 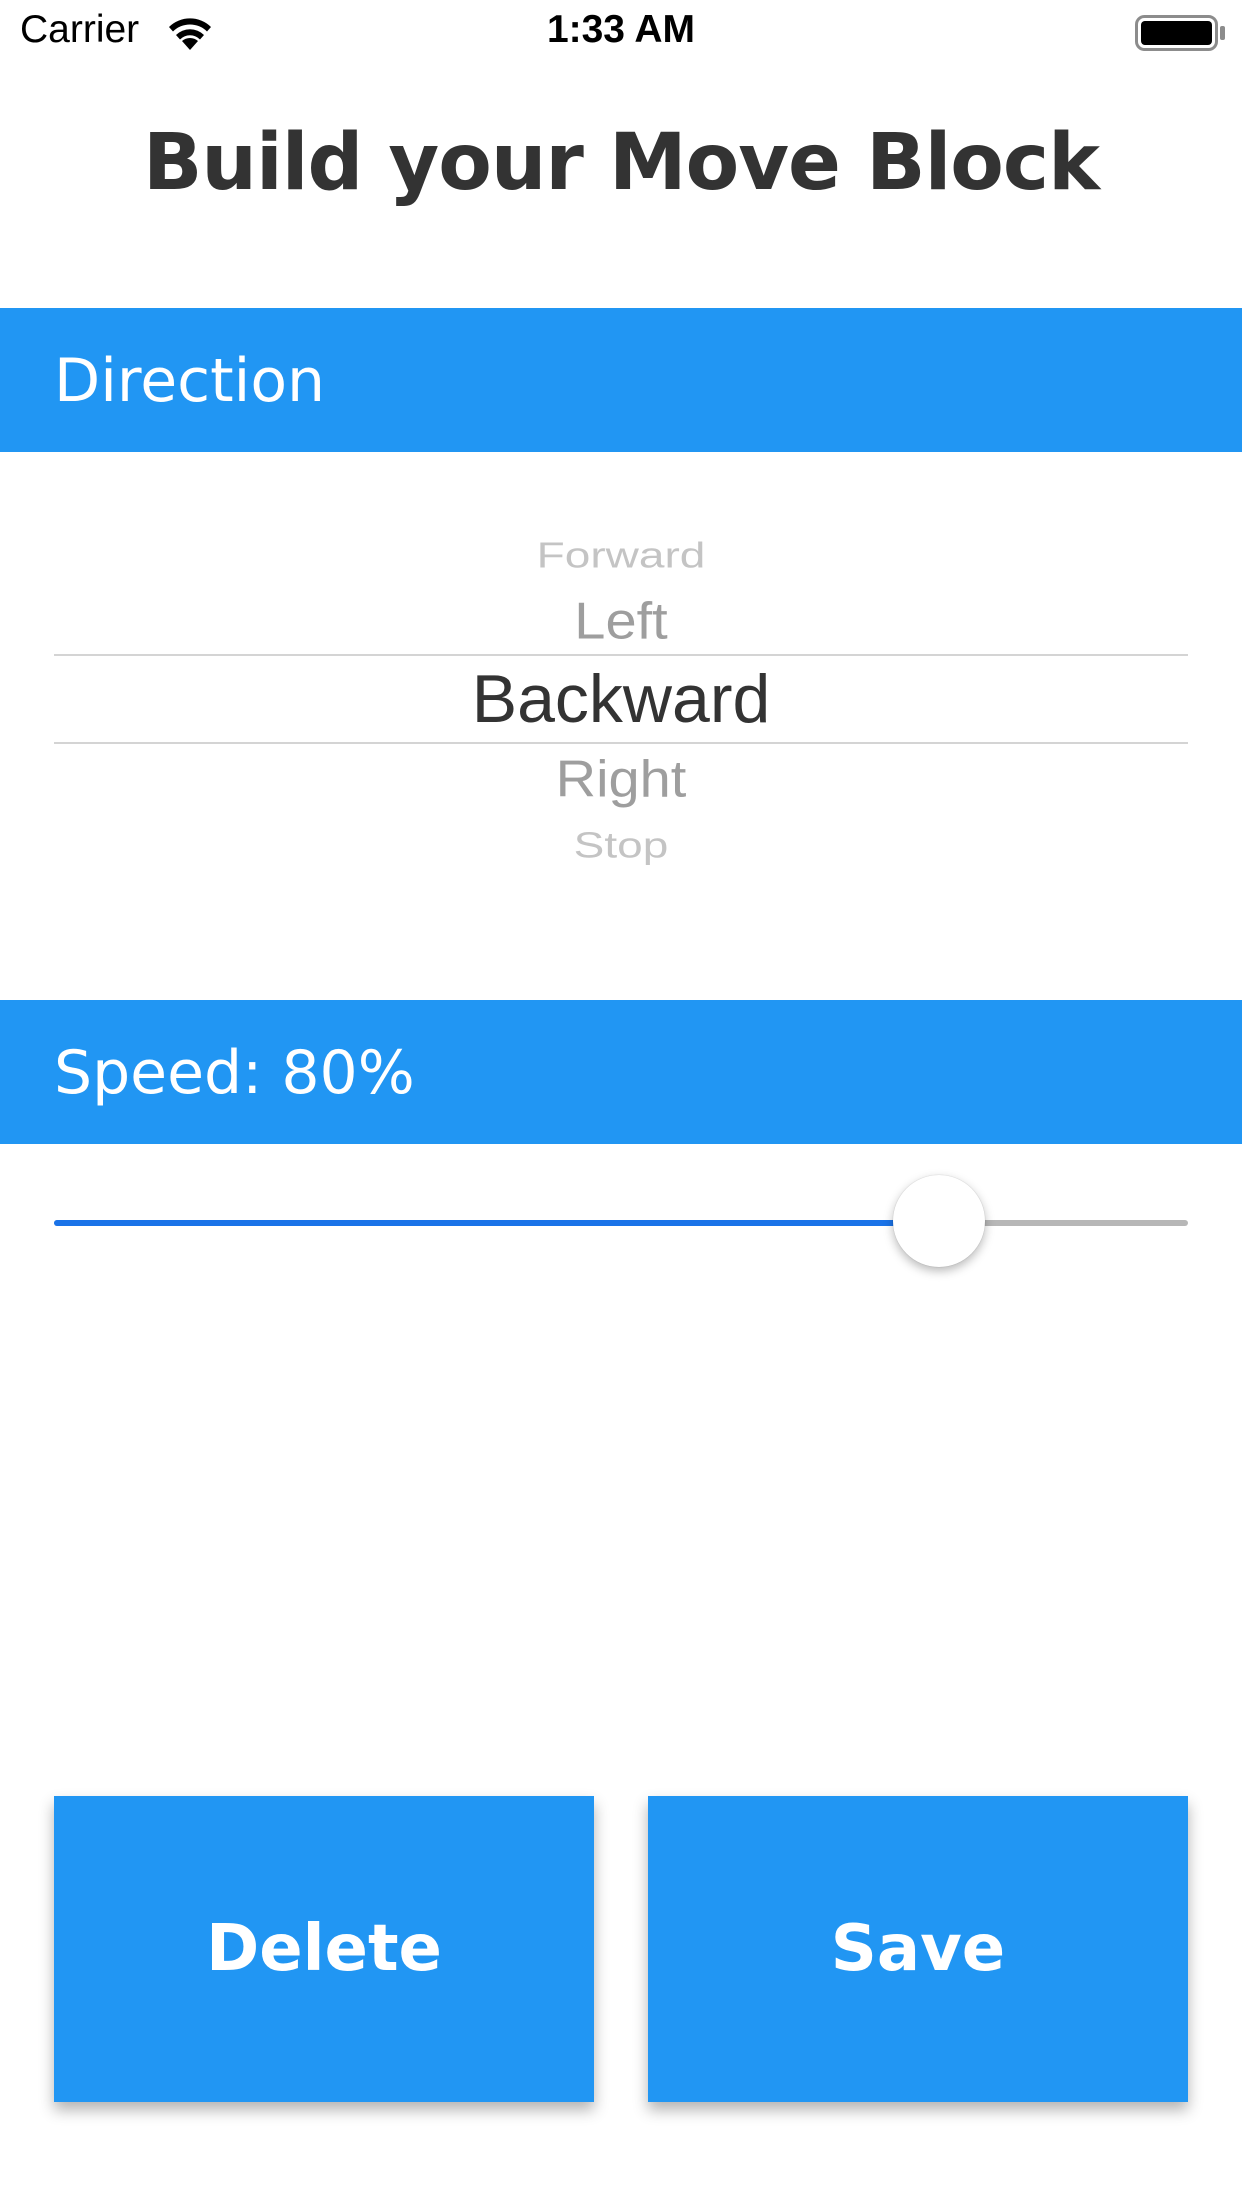 I want to click on status-bar: Carrier 1:33 AM, so click(x=621, y=34).